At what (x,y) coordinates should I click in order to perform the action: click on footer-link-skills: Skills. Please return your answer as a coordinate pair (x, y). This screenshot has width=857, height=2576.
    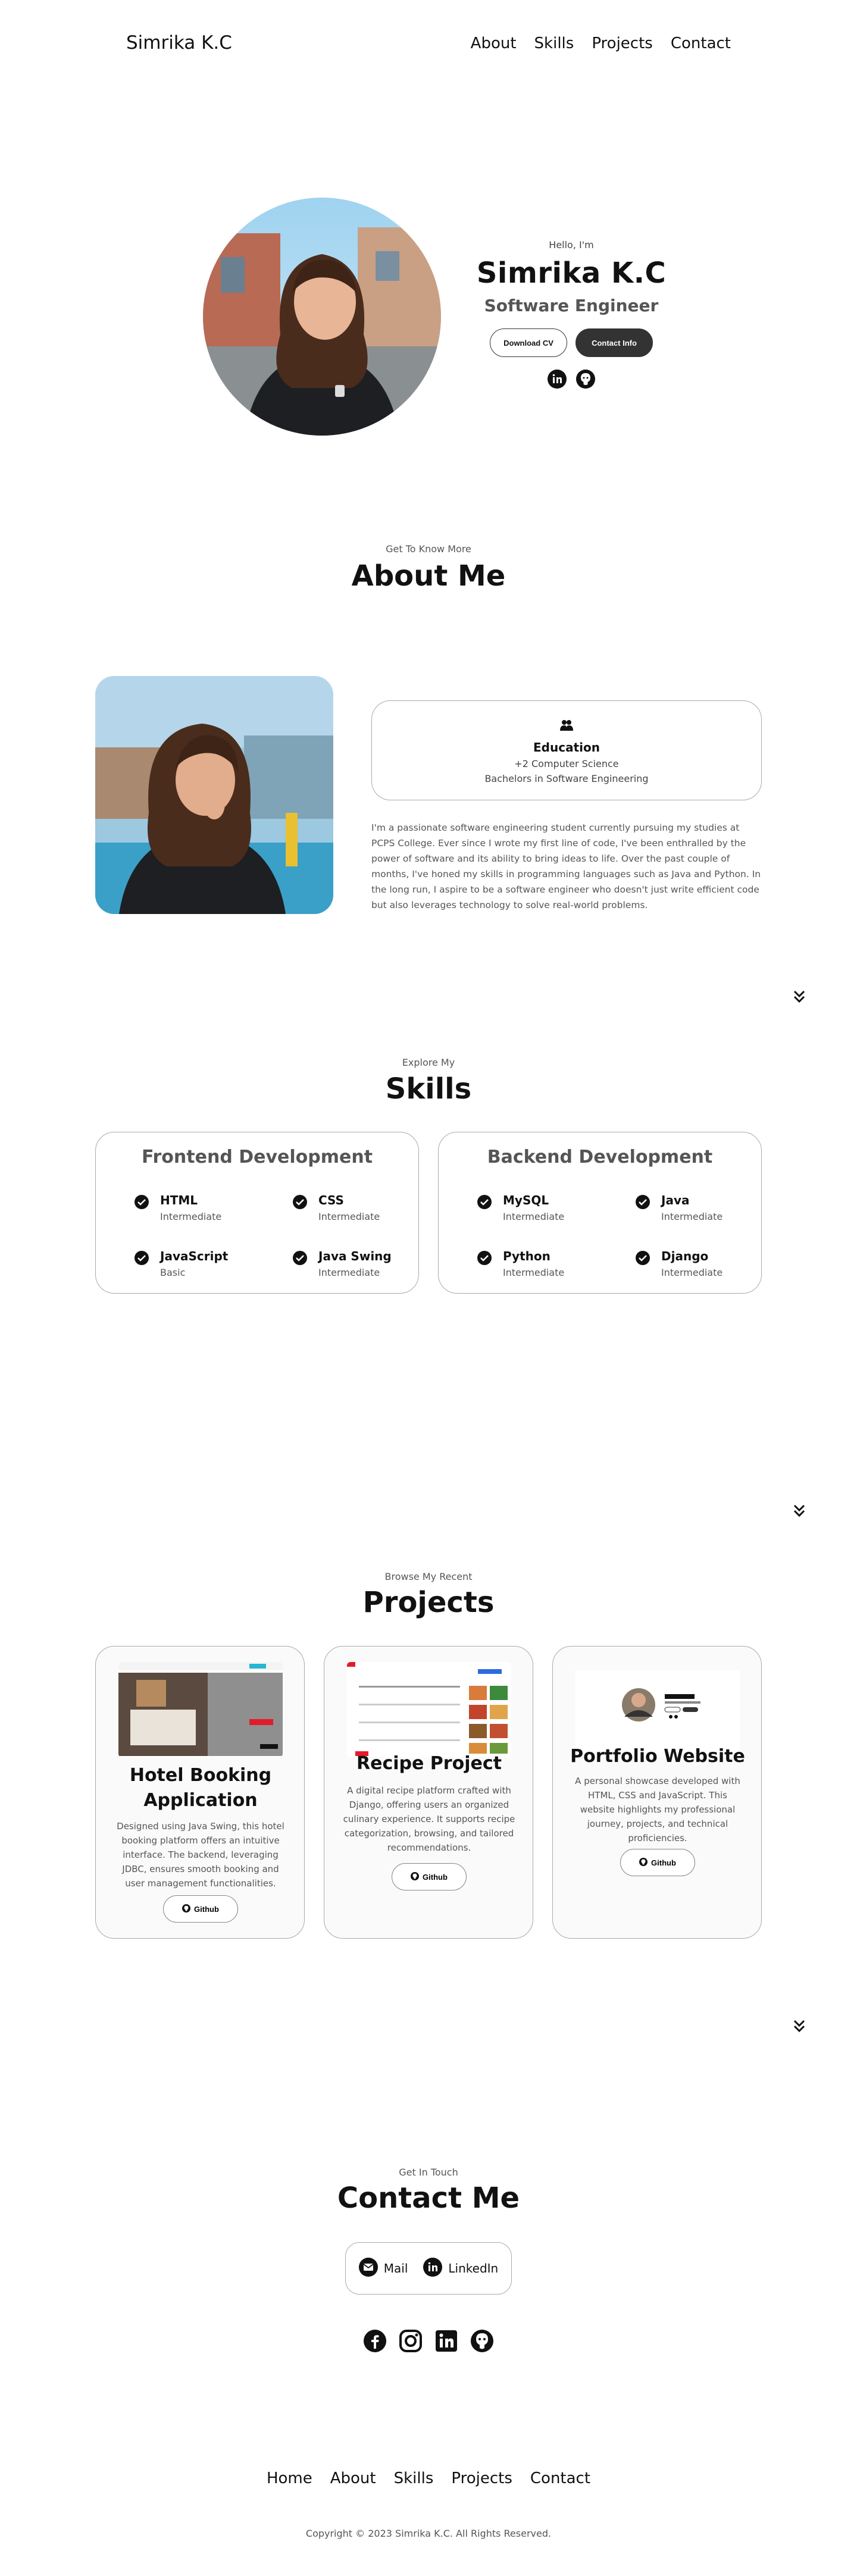
    Looking at the image, I should click on (414, 2478).